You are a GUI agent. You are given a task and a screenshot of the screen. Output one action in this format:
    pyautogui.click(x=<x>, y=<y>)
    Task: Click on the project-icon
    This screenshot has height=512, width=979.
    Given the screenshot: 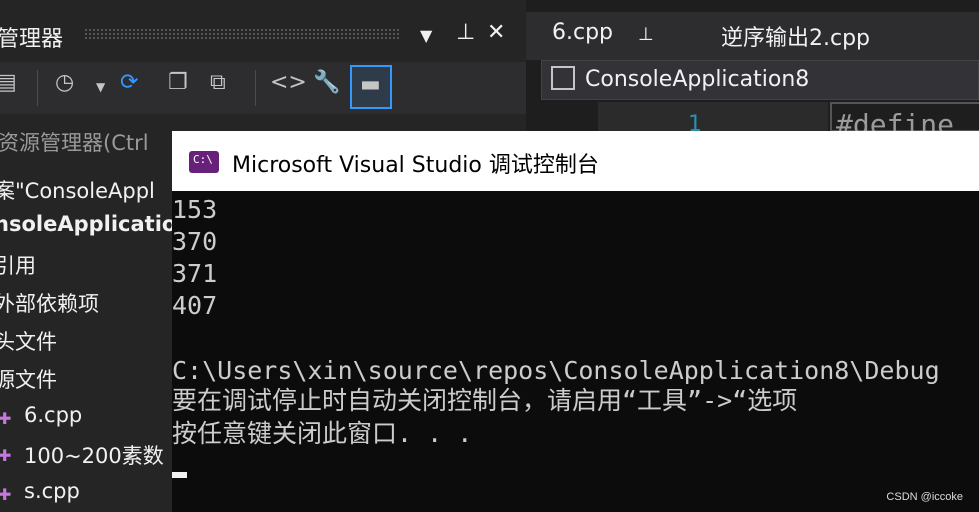 What is the action you would take?
    pyautogui.click(x=563, y=78)
    